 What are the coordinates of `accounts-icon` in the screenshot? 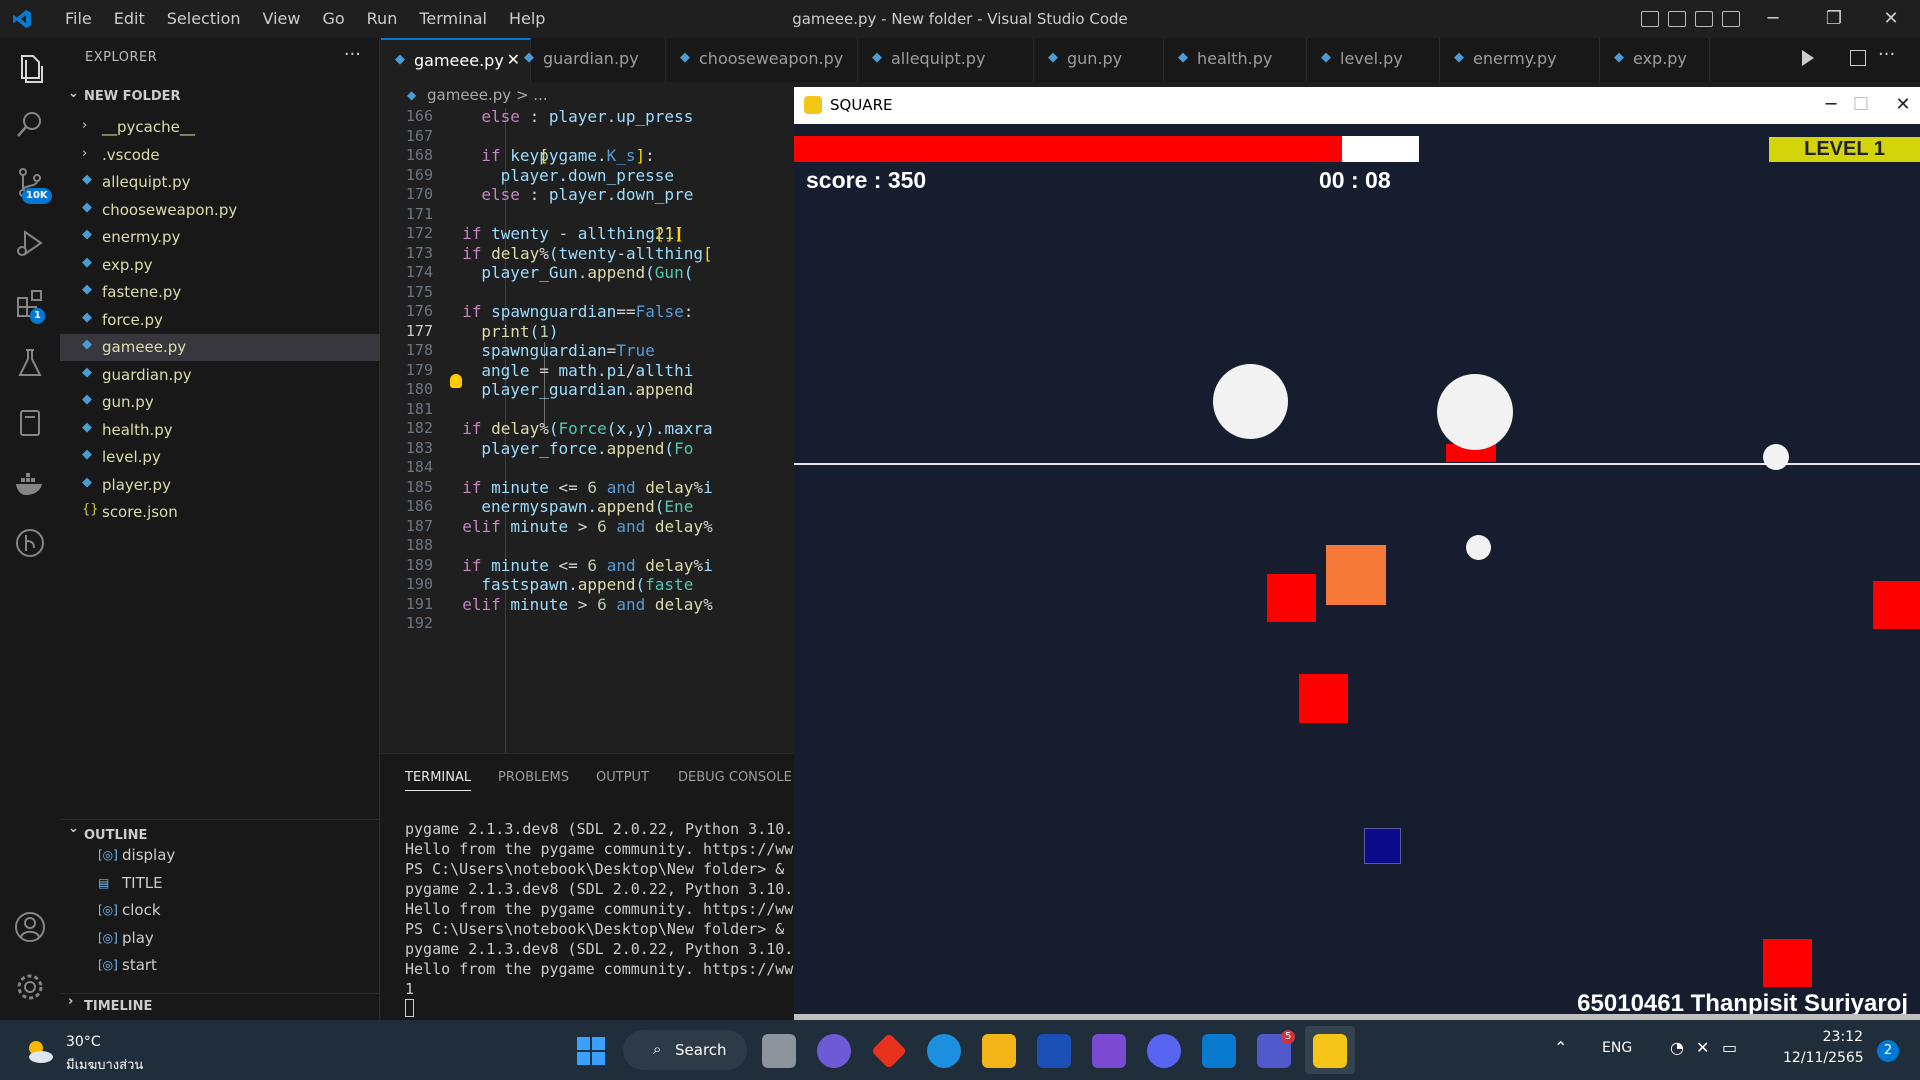 It's located at (30, 927).